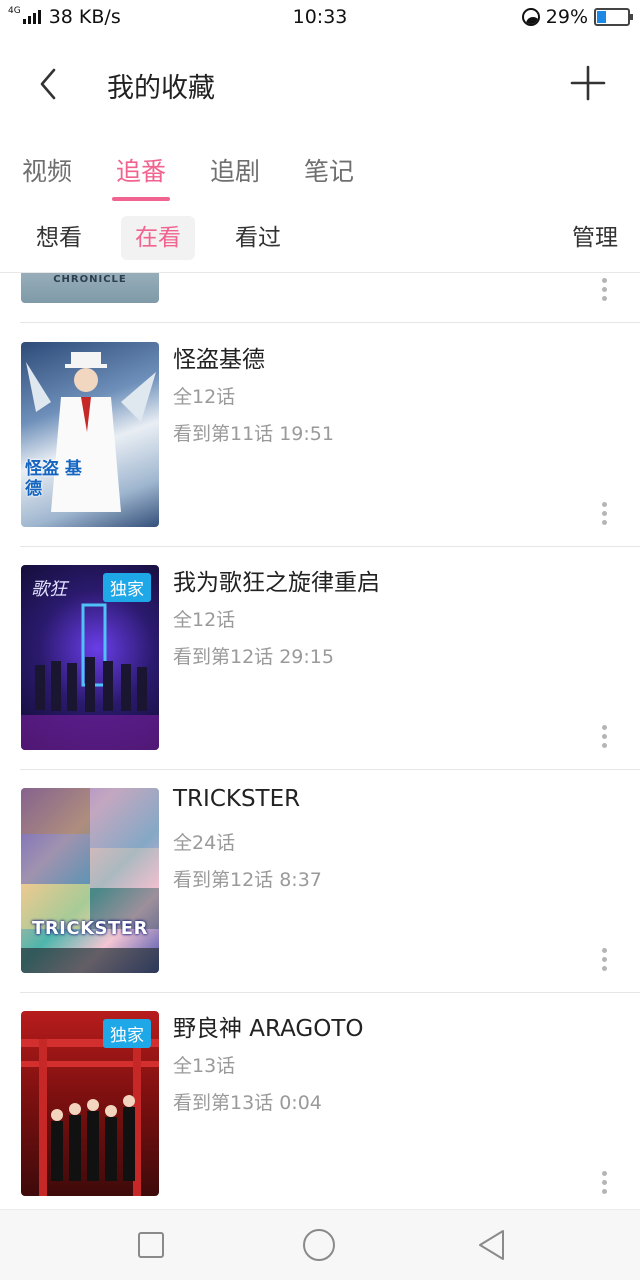 The height and width of the screenshot is (1280, 640). I want to click on battery-icon, so click(613, 17).